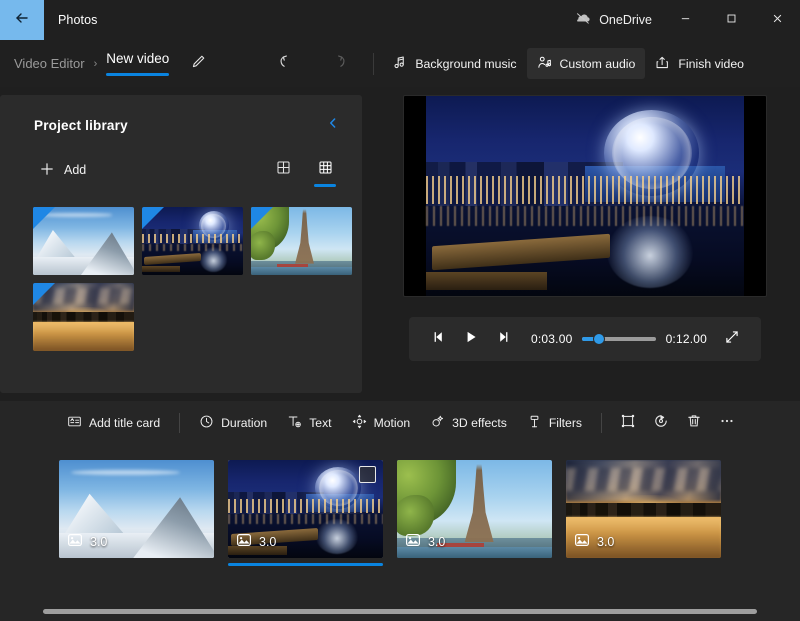 This screenshot has width=800, height=621. What do you see at coordinates (312, 64) in the screenshot?
I see `undo-redo-group` at bounding box center [312, 64].